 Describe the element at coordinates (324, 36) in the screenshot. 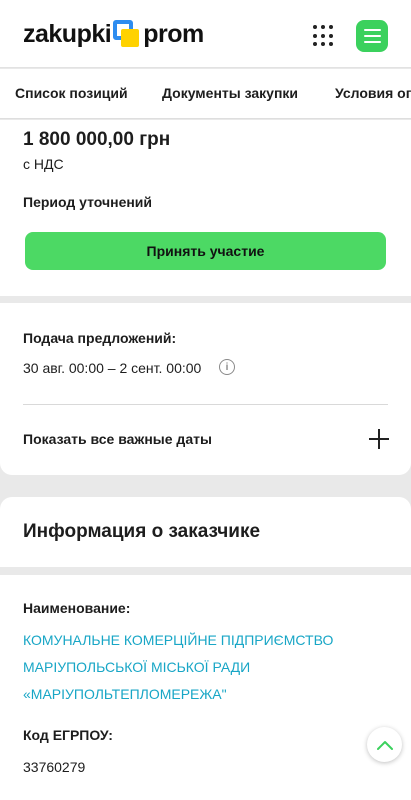

I see `apps-grid-icon` at that location.